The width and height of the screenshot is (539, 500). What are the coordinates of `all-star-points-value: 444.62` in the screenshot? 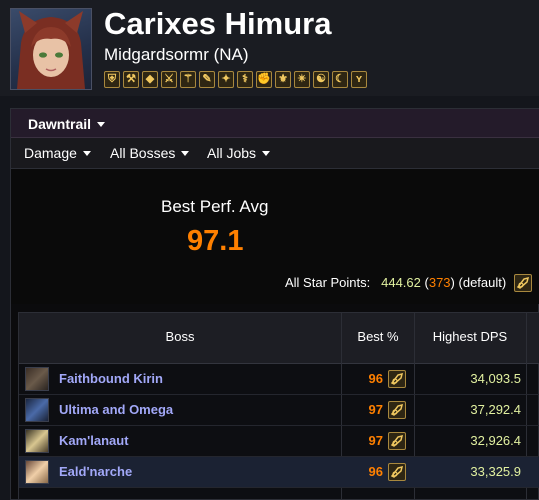 It's located at (401, 282).